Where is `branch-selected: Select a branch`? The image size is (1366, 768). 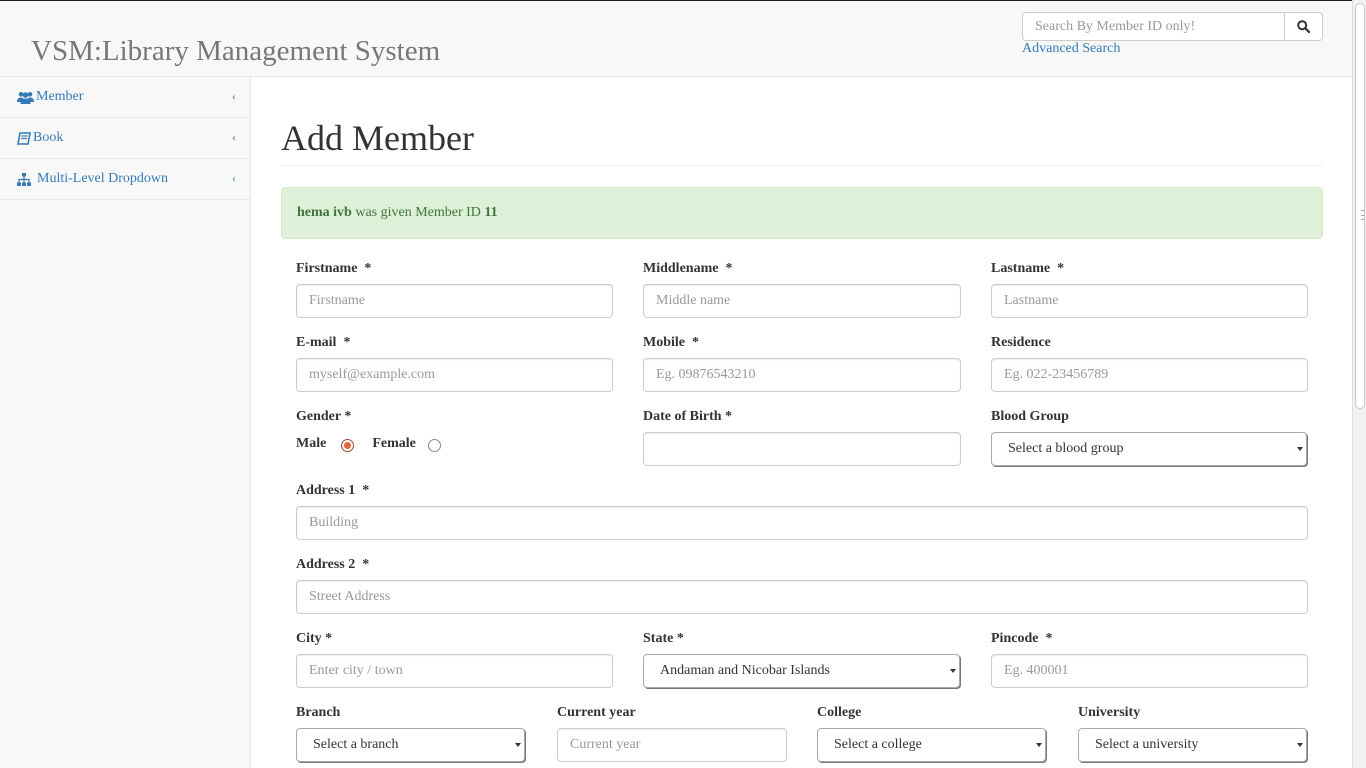 branch-selected: Select a branch is located at coordinates (356, 744).